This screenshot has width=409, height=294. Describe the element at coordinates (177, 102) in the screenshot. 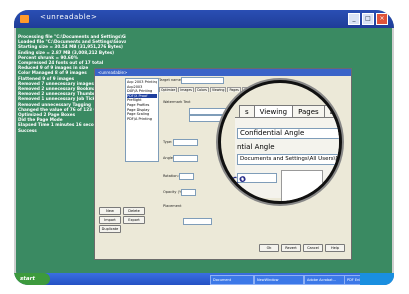

I see `watermark-label: Watermark Text` at that location.